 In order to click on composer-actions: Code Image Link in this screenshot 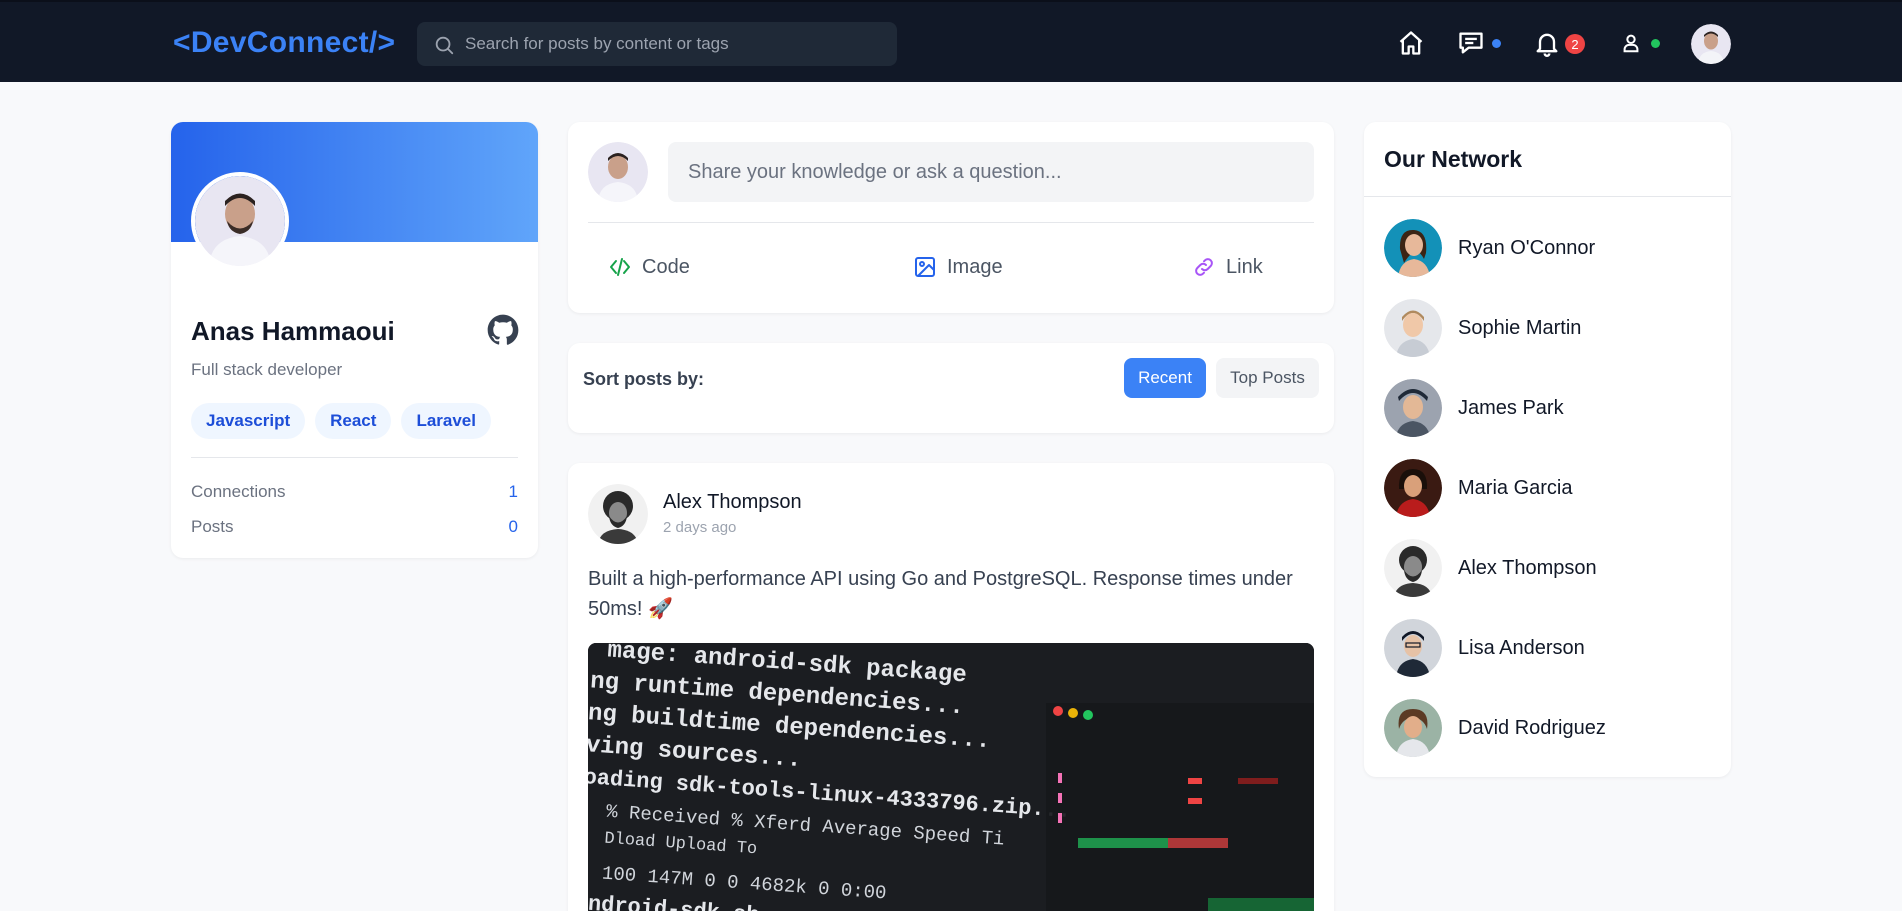, I will do `click(951, 267)`.